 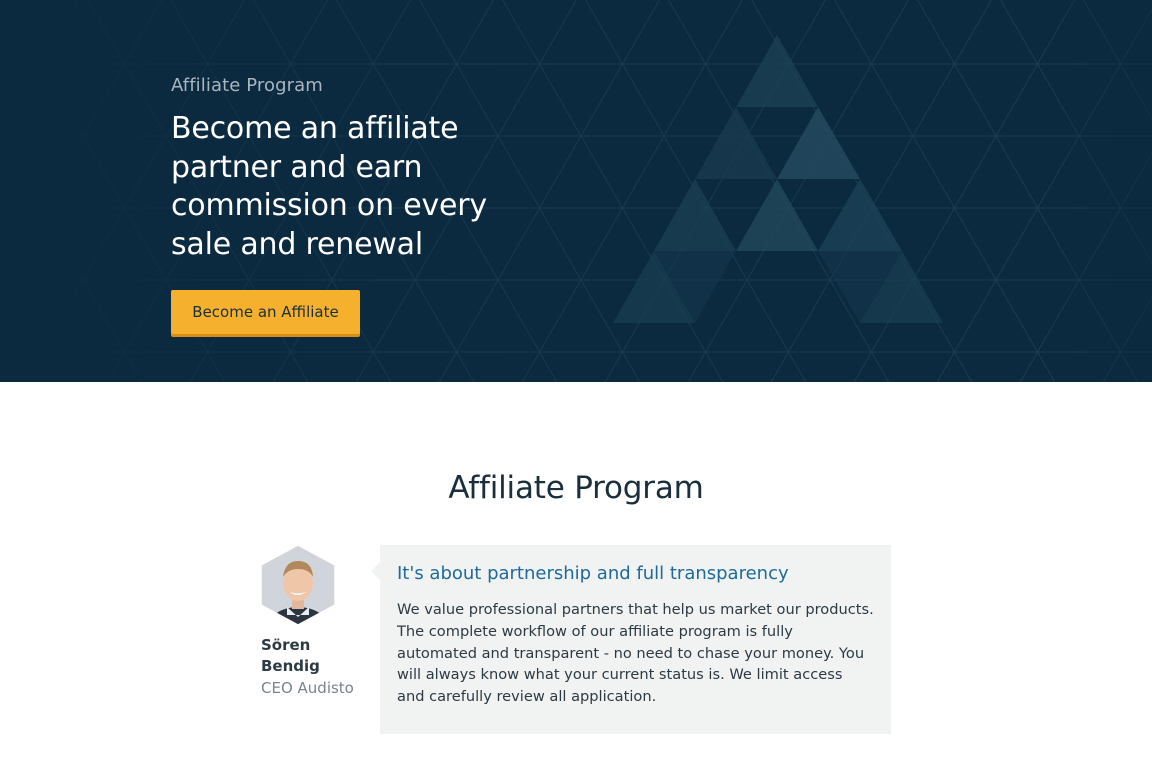 I want to click on speech-pointer, so click(x=375, y=571).